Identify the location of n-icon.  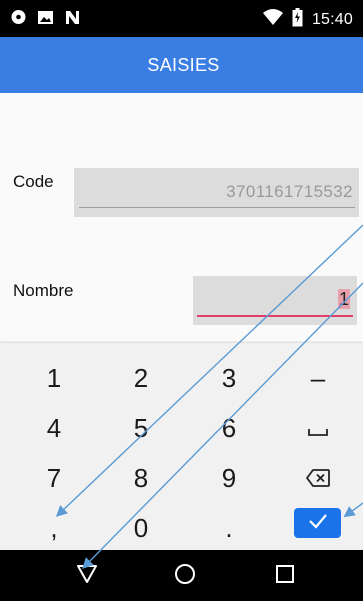
(72, 19).